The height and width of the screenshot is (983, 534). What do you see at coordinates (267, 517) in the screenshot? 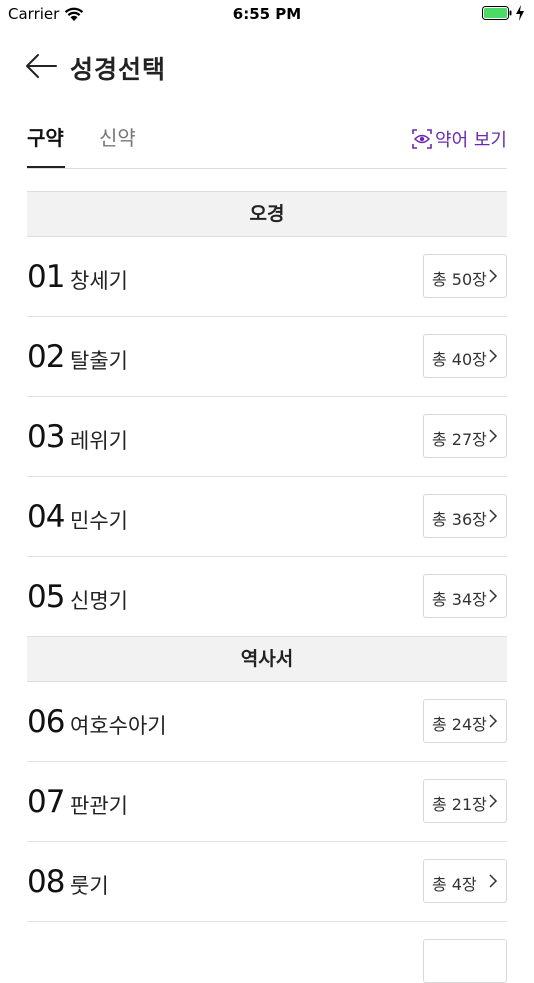
I see `book-row: 04 민수기 총 36장` at bounding box center [267, 517].